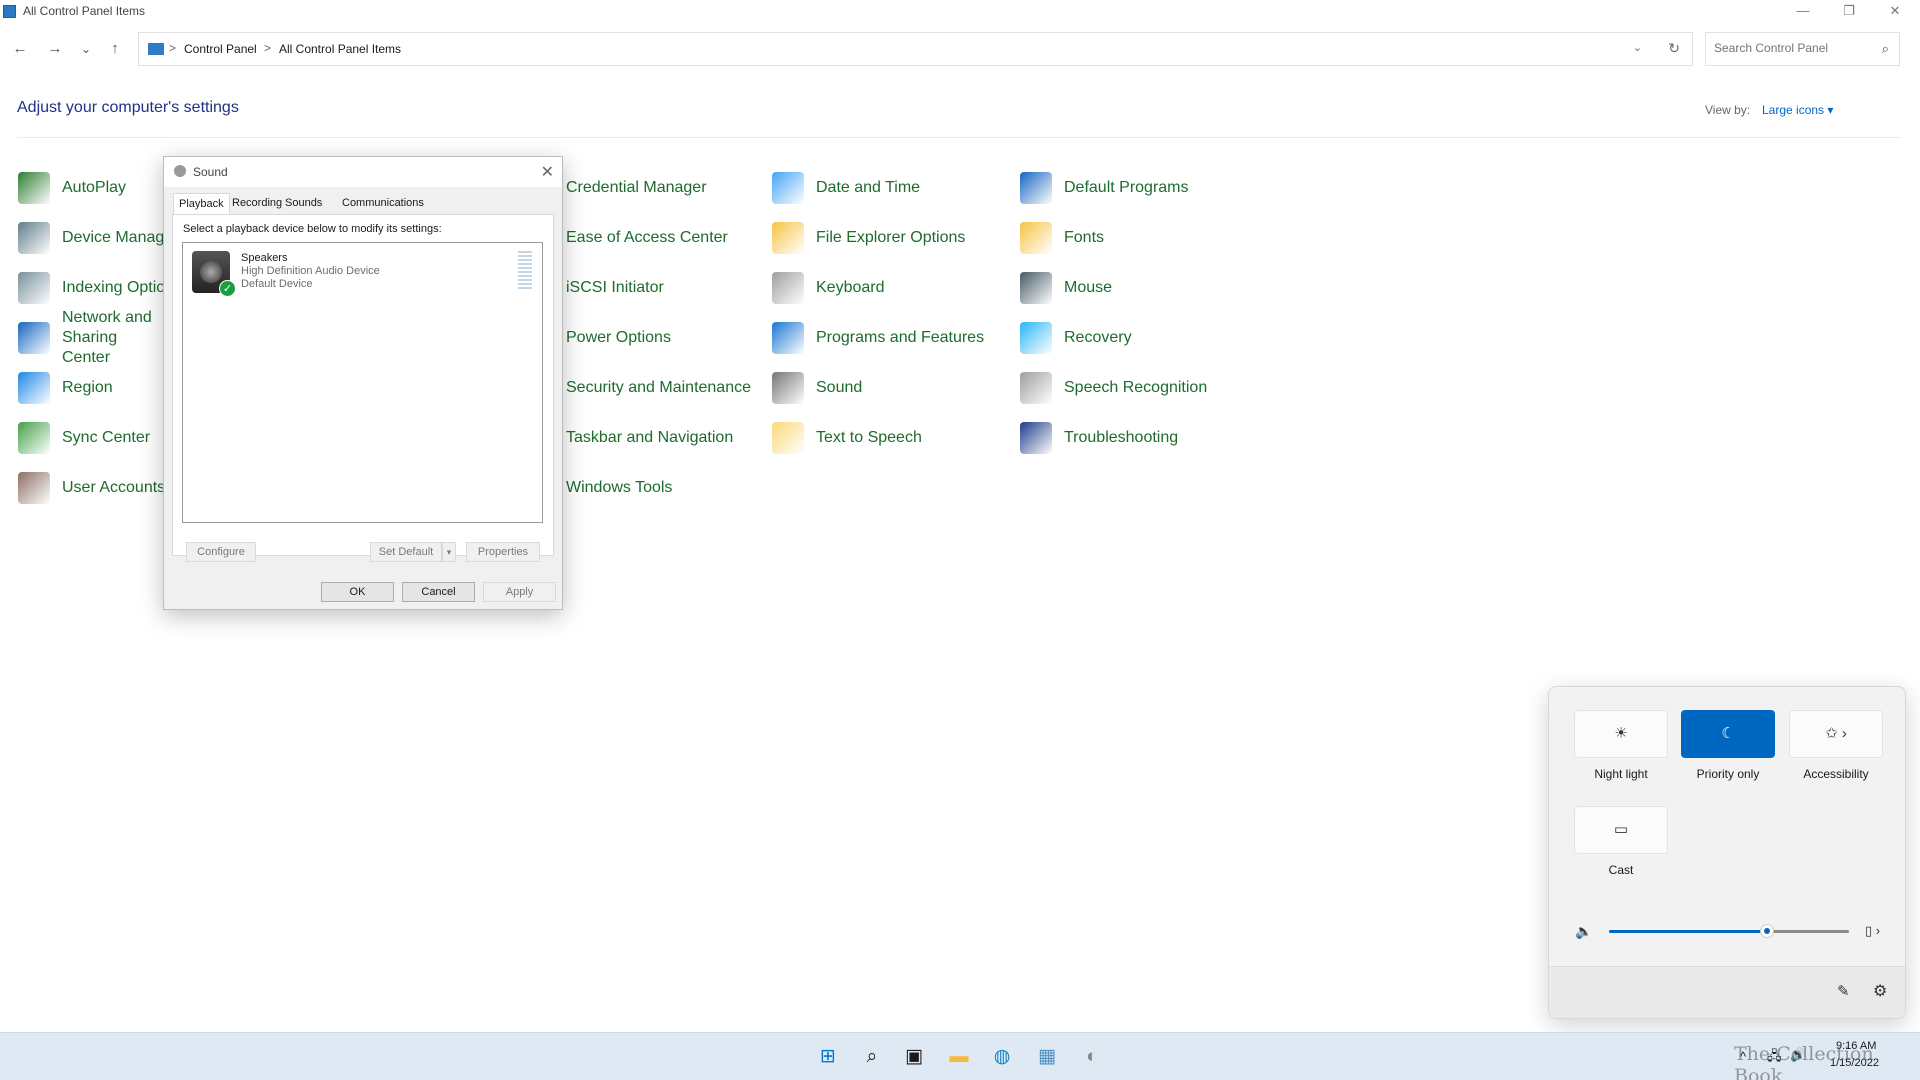  I want to click on cp-item-label: Region, so click(87, 387).